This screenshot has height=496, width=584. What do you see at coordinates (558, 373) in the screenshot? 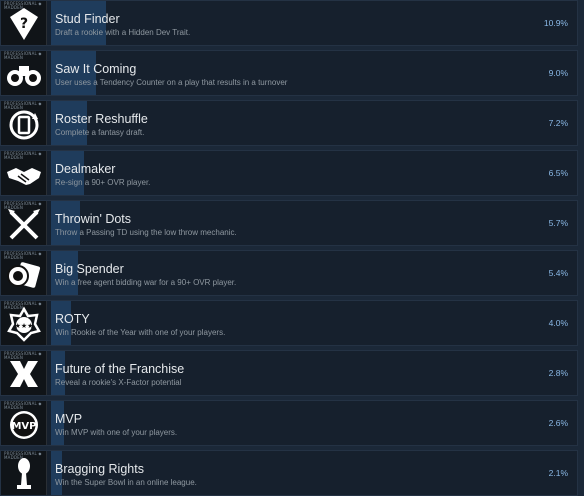
I see `achievement-percent: 2.8%` at bounding box center [558, 373].